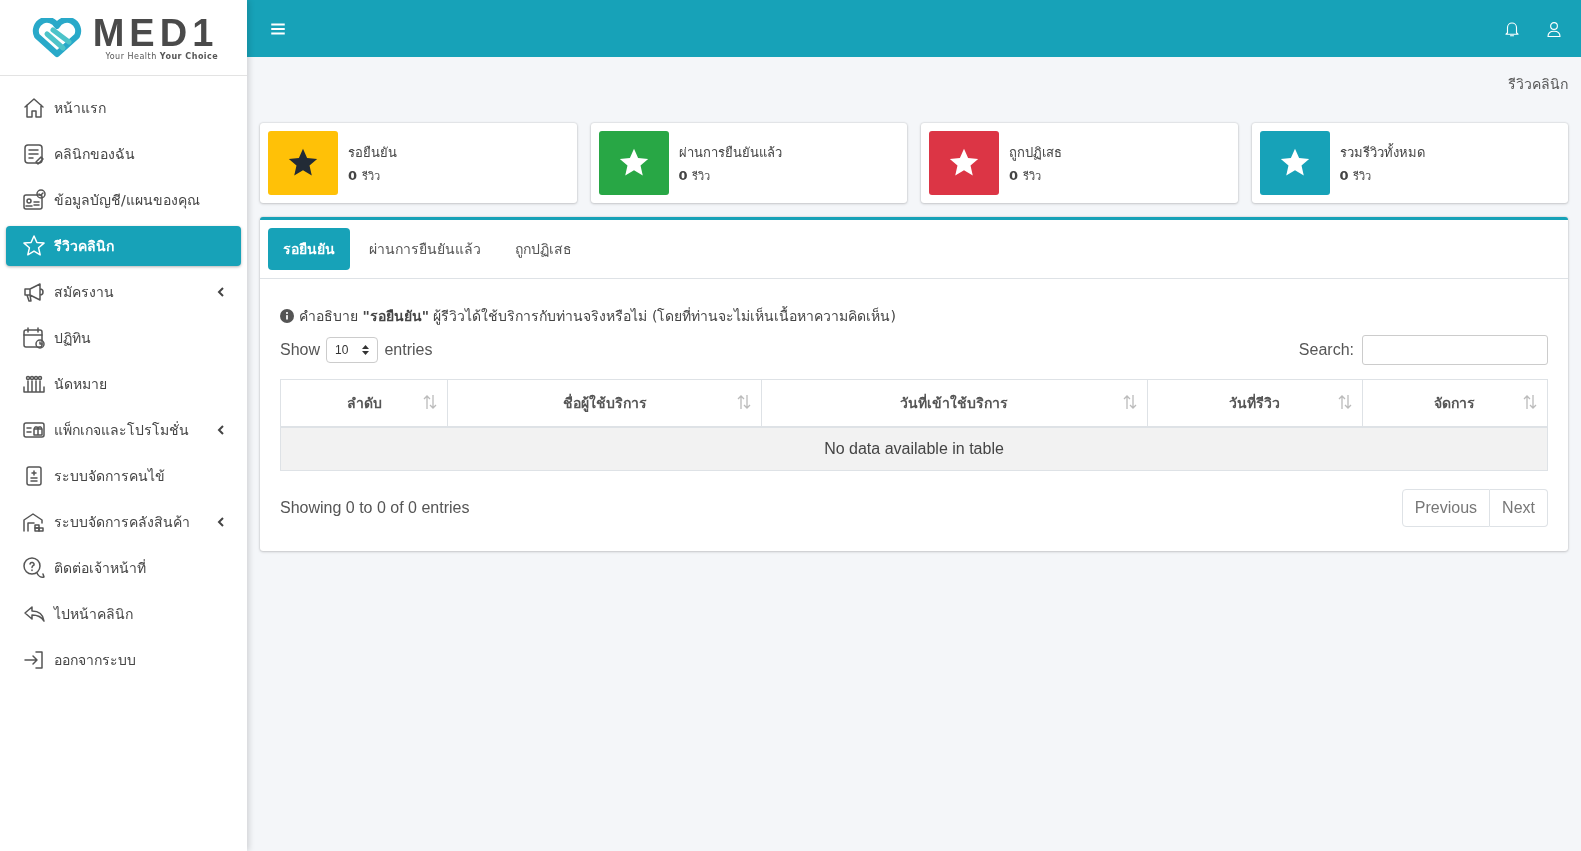 The height and width of the screenshot is (851, 1581). What do you see at coordinates (1326, 350) in the screenshot?
I see `search-label: Search:` at bounding box center [1326, 350].